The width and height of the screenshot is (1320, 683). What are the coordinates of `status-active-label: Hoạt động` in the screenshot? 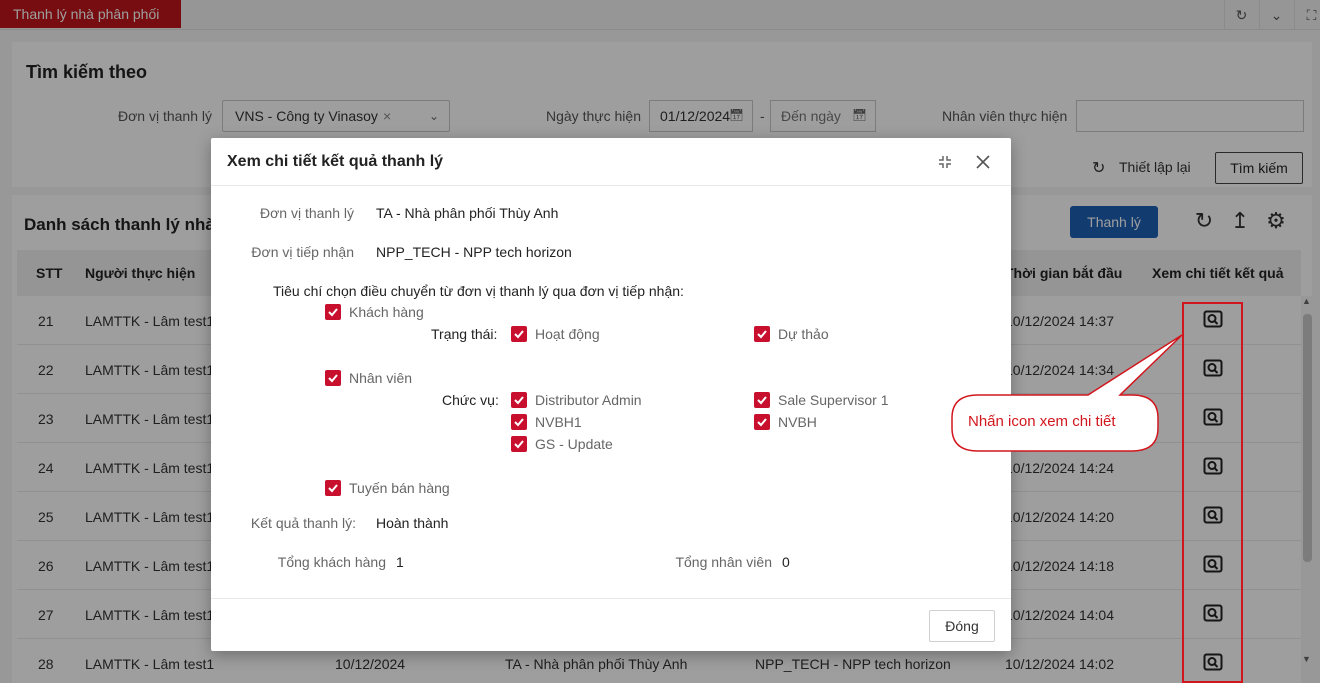 It's located at (567, 334).